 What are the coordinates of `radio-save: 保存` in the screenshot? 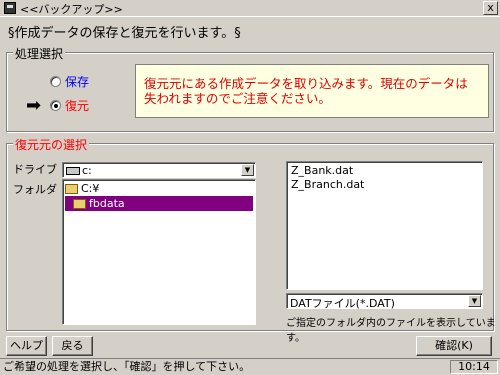 It's located at (69, 81).